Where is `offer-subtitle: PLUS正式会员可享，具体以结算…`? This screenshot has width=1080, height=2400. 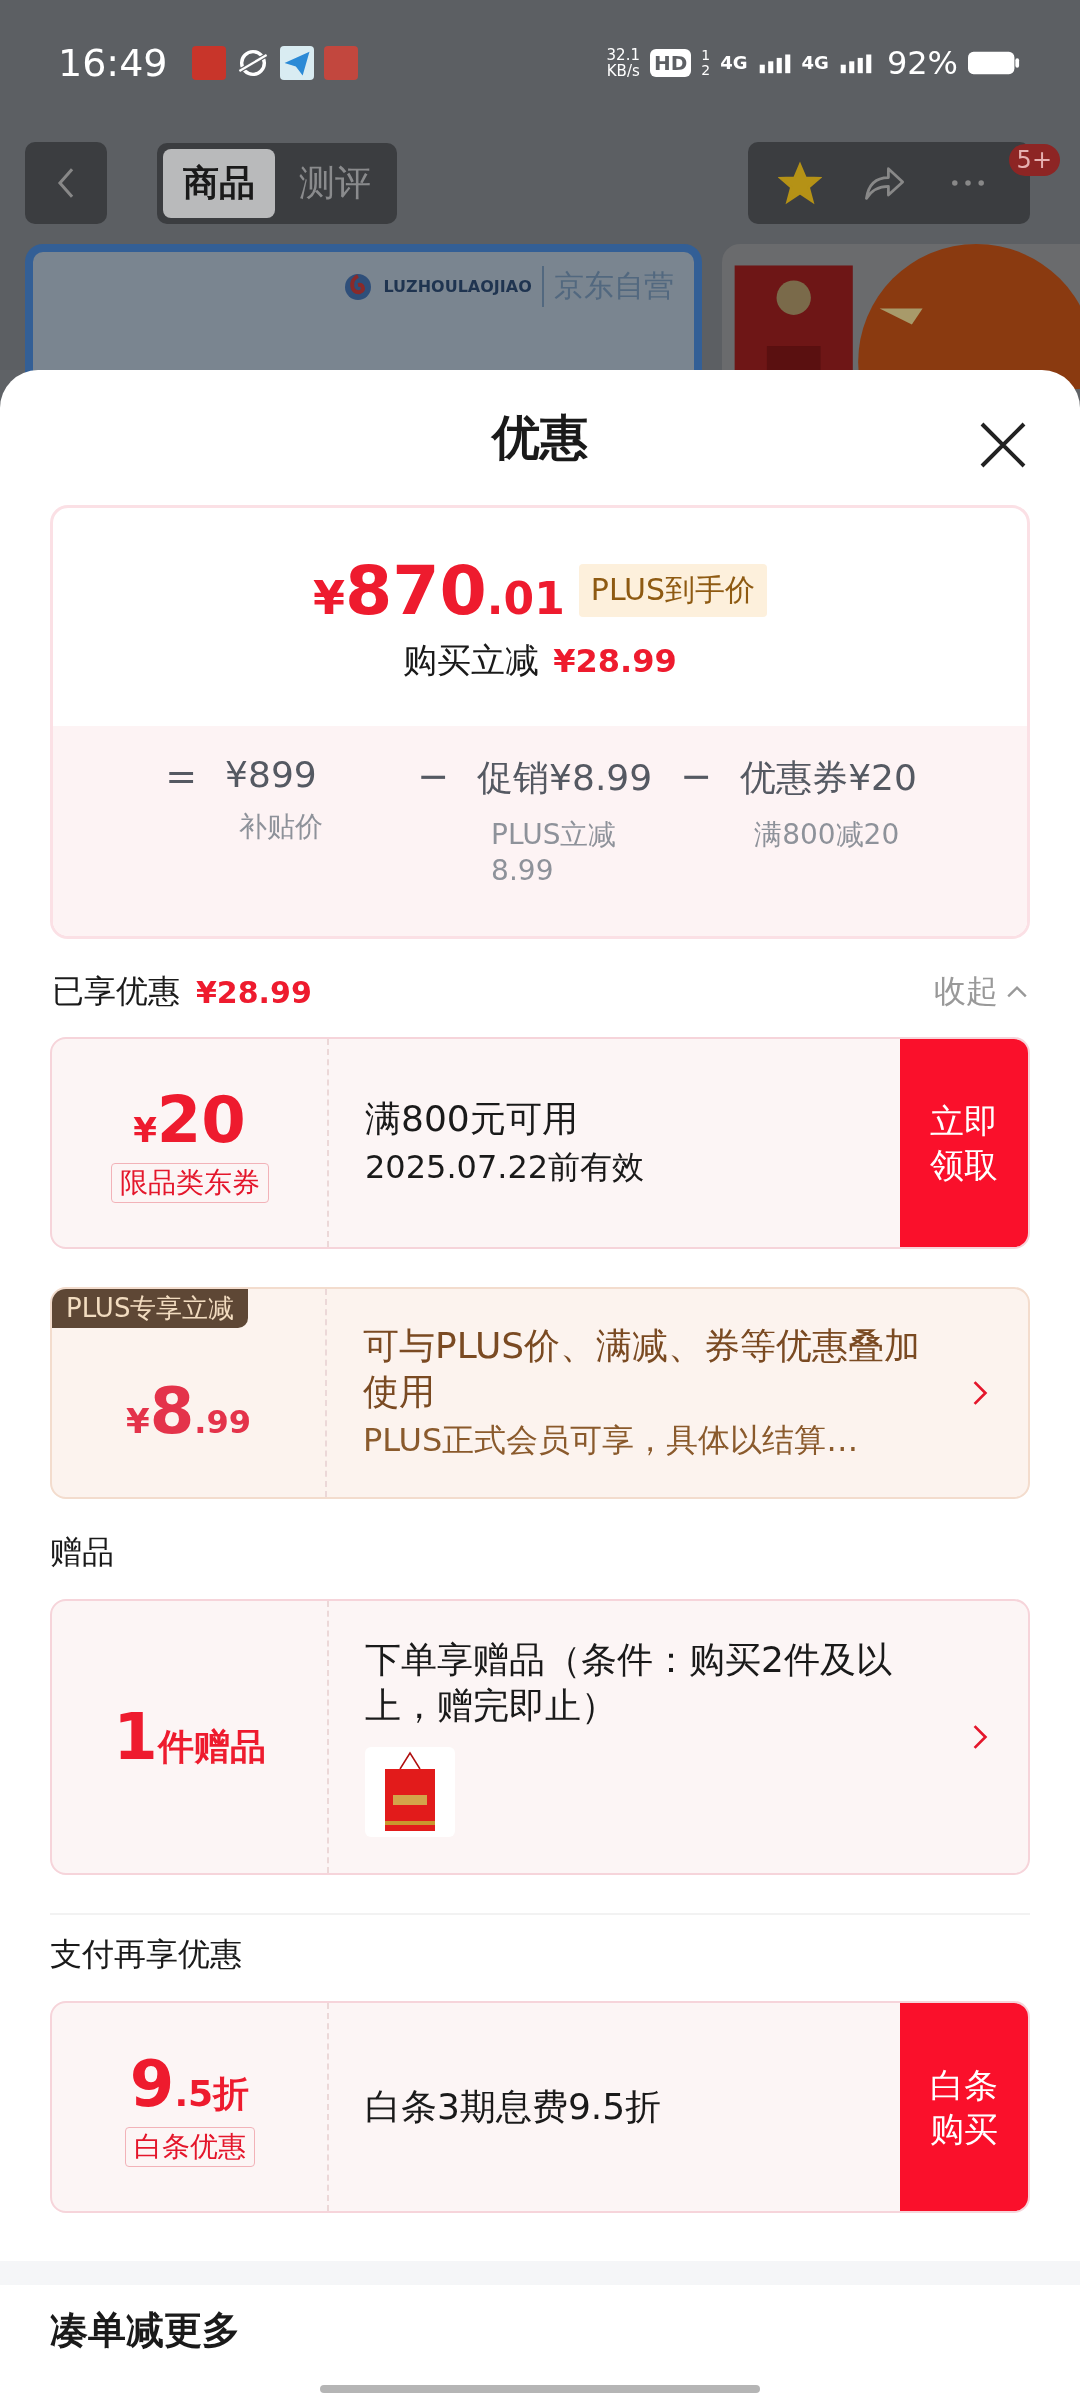 offer-subtitle: PLUS正式会员可享，具体以结算… is located at coordinates (611, 1440).